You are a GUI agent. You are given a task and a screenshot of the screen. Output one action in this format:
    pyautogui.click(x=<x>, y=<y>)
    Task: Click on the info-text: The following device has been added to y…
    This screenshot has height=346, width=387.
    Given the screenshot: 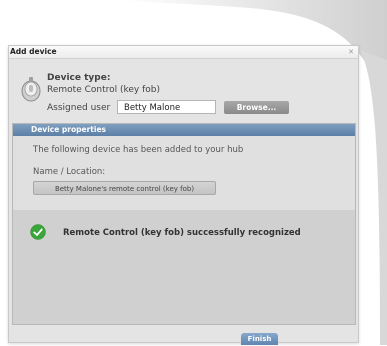 What is the action you would take?
    pyautogui.click(x=138, y=150)
    